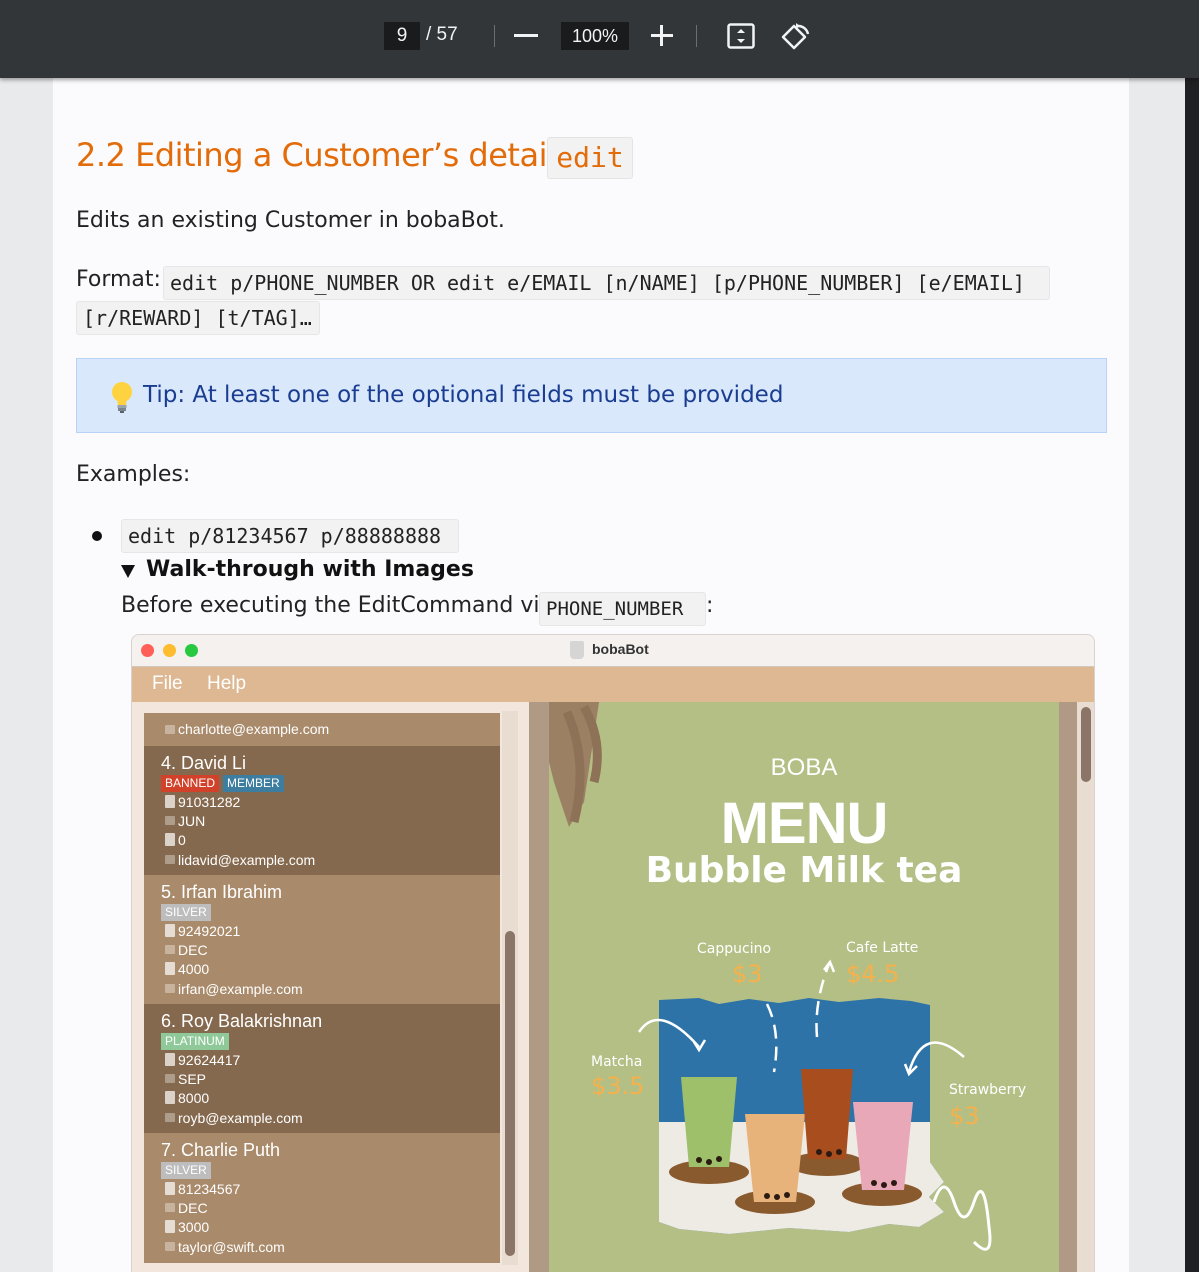 This screenshot has height=1272, width=1199. Describe the element at coordinates (622, 609) in the screenshot. I see `before-code: PHONE_NUMBER` at that location.